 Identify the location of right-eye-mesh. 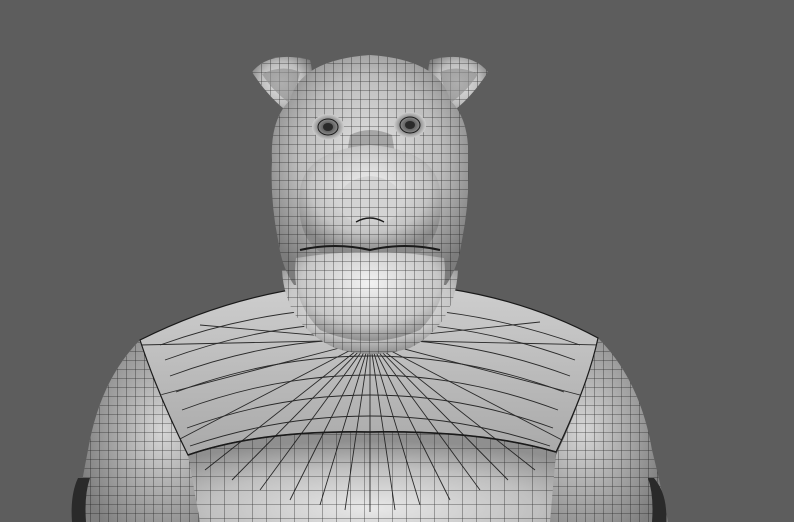
(410, 125).